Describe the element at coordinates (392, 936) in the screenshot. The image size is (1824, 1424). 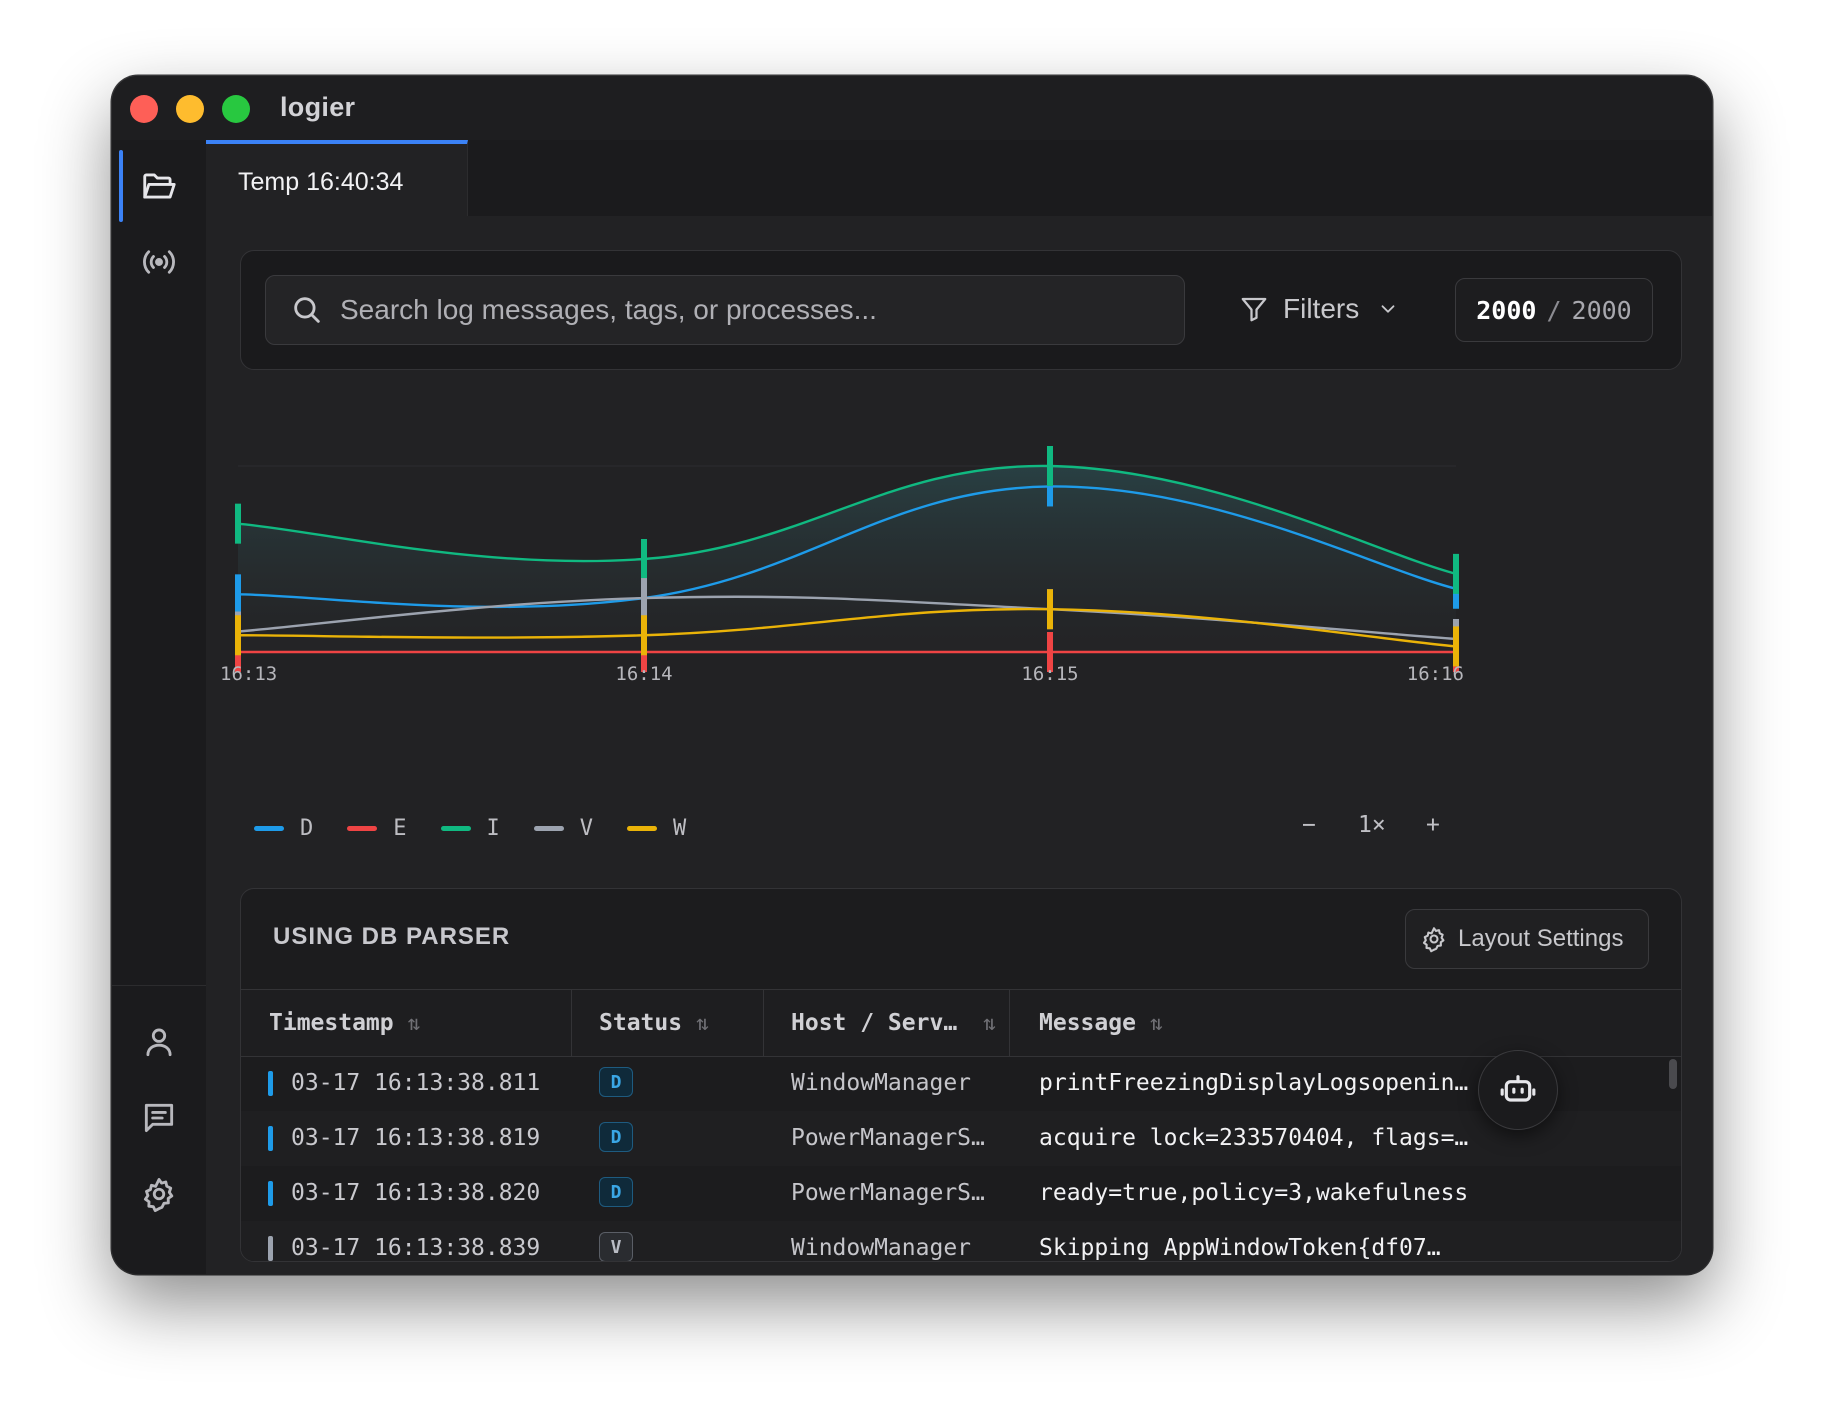
I see `panel-title: USING DB PARSER` at that location.